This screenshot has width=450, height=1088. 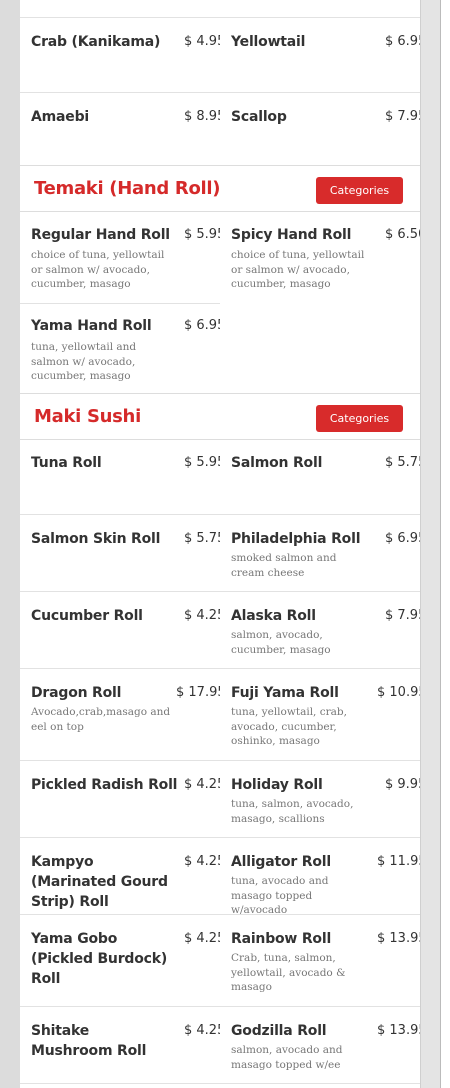 What do you see at coordinates (291, 235) in the screenshot?
I see `item-name: Spicy Hand Roll` at bounding box center [291, 235].